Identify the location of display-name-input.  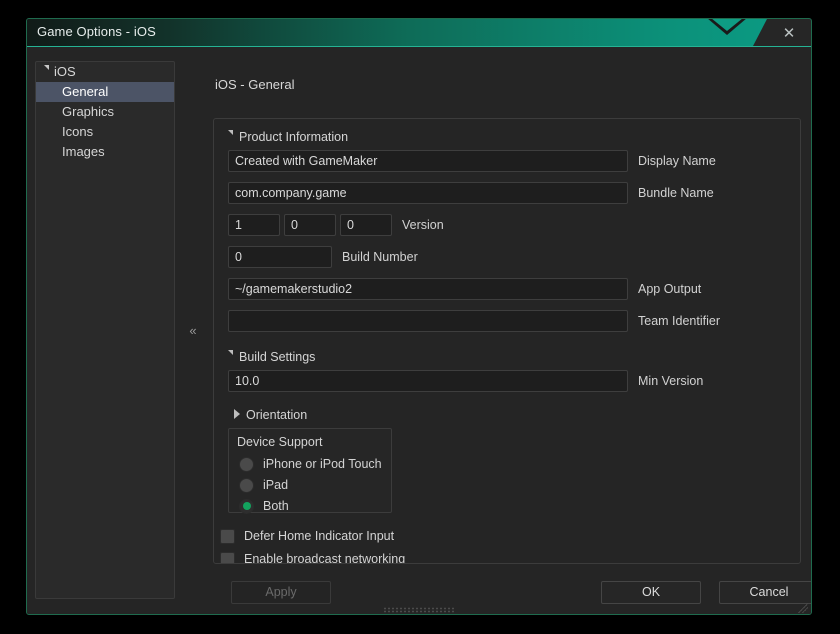
(428, 161).